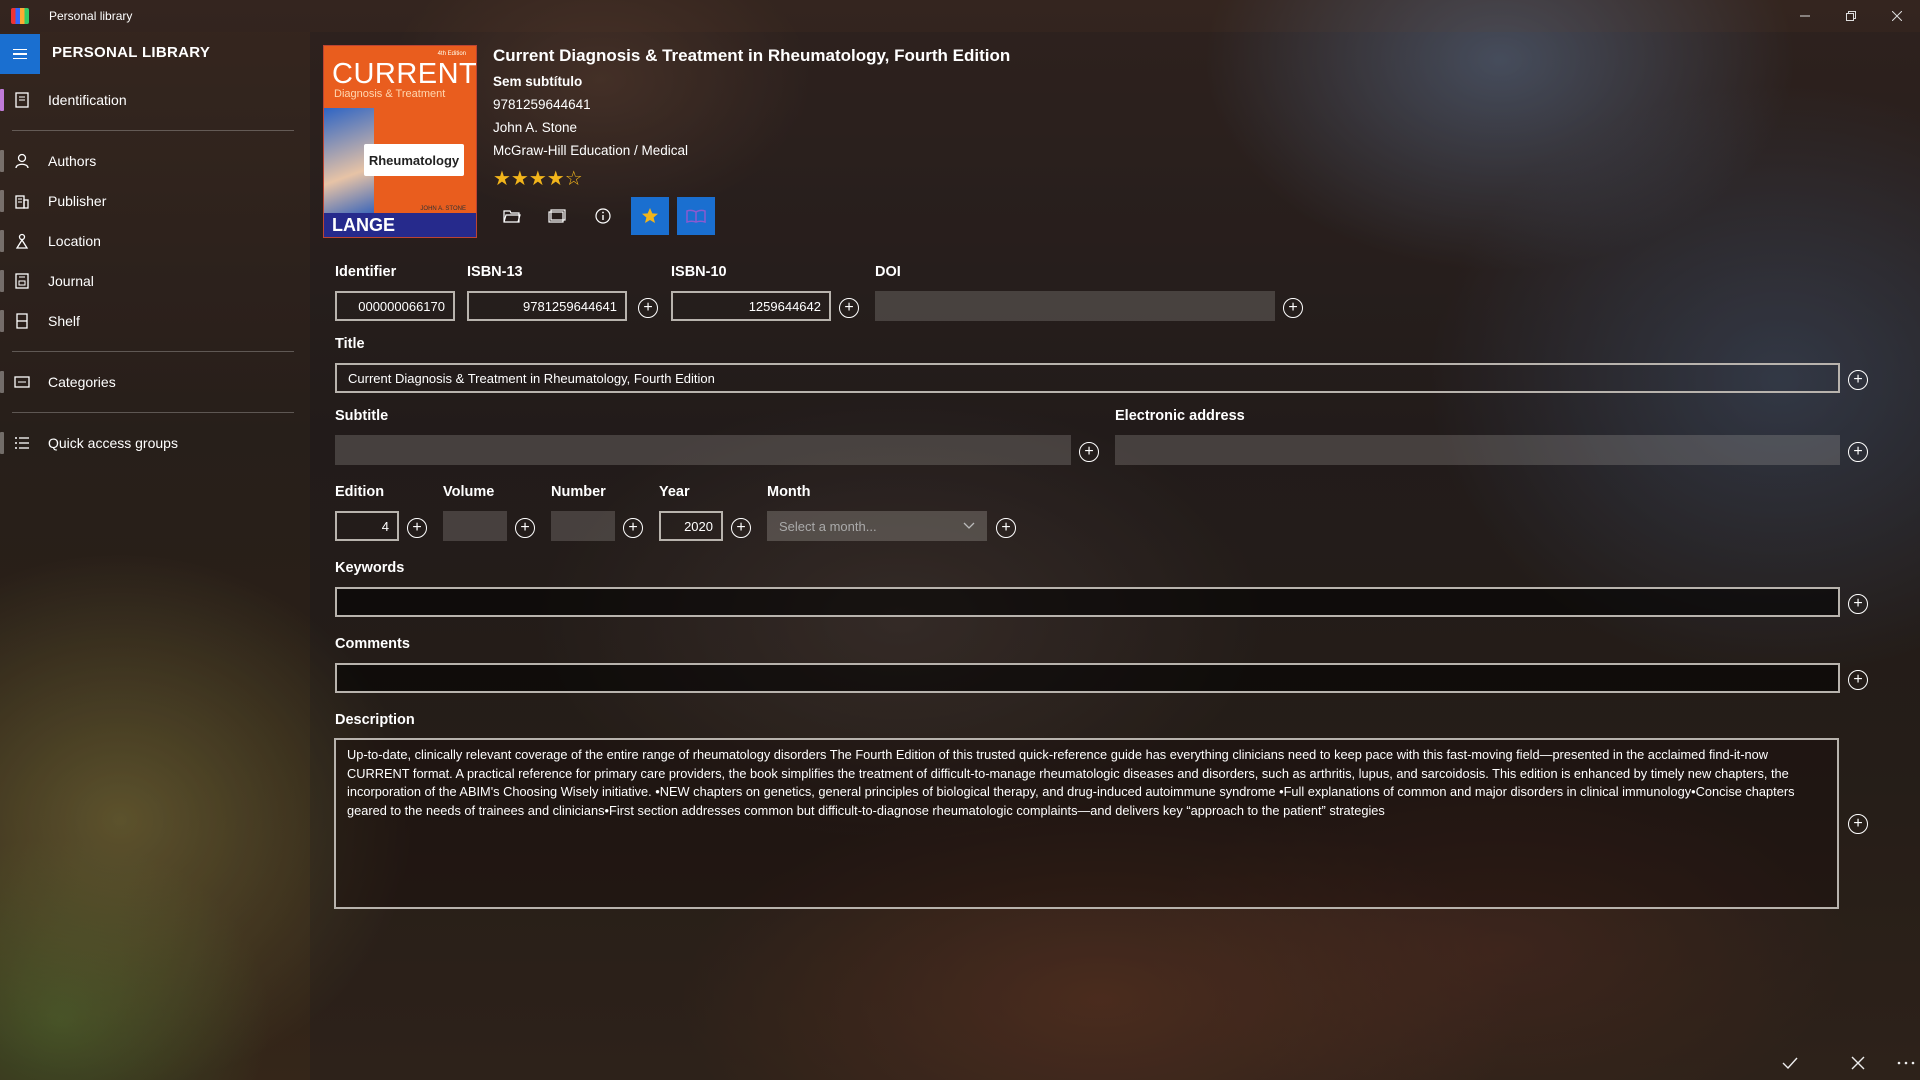 The width and height of the screenshot is (1920, 1080). I want to click on edition-label: Edition, so click(360, 492).